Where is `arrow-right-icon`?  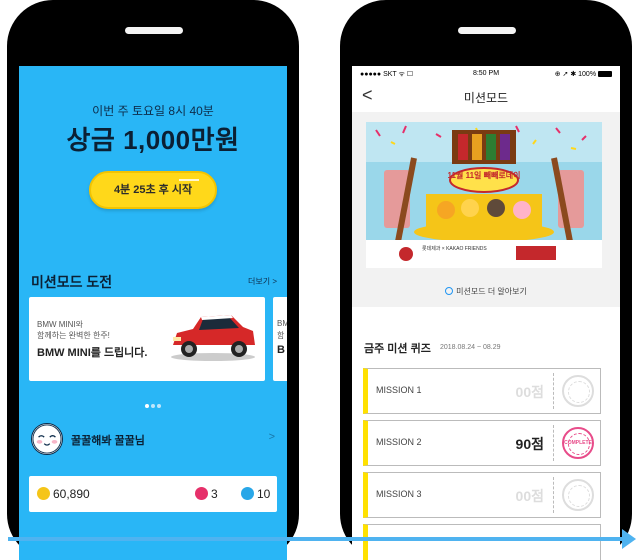 arrow-right-icon is located at coordinates (629, 539).